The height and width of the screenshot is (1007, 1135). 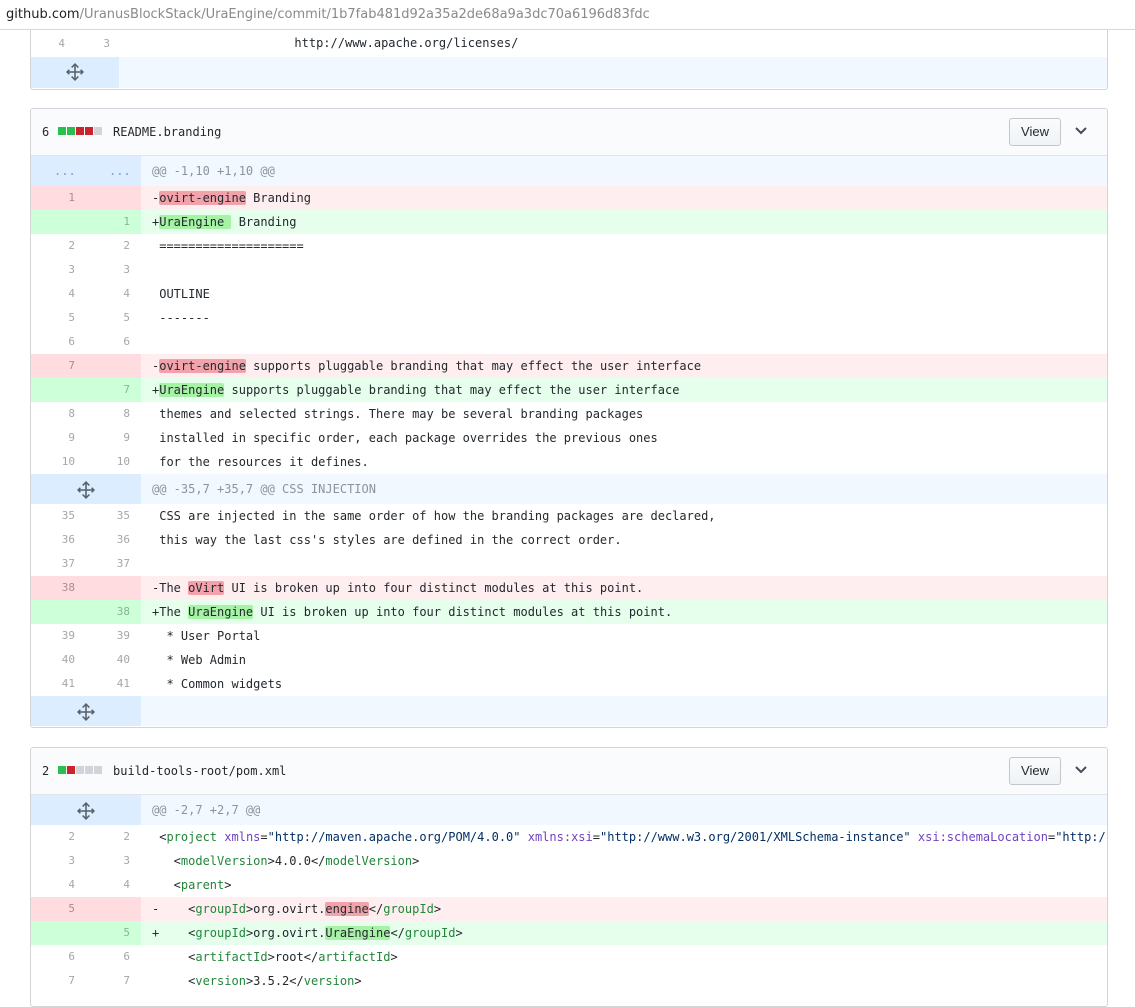 What do you see at coordinates (108, 564) in the screenshot?
I see `new-line-number: 37` at bounding box center [108, 564].